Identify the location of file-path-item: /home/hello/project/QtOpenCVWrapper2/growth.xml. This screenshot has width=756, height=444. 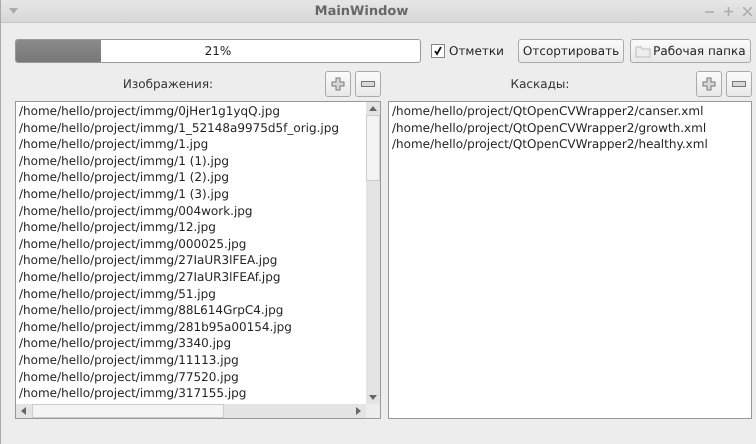
(549, 128).